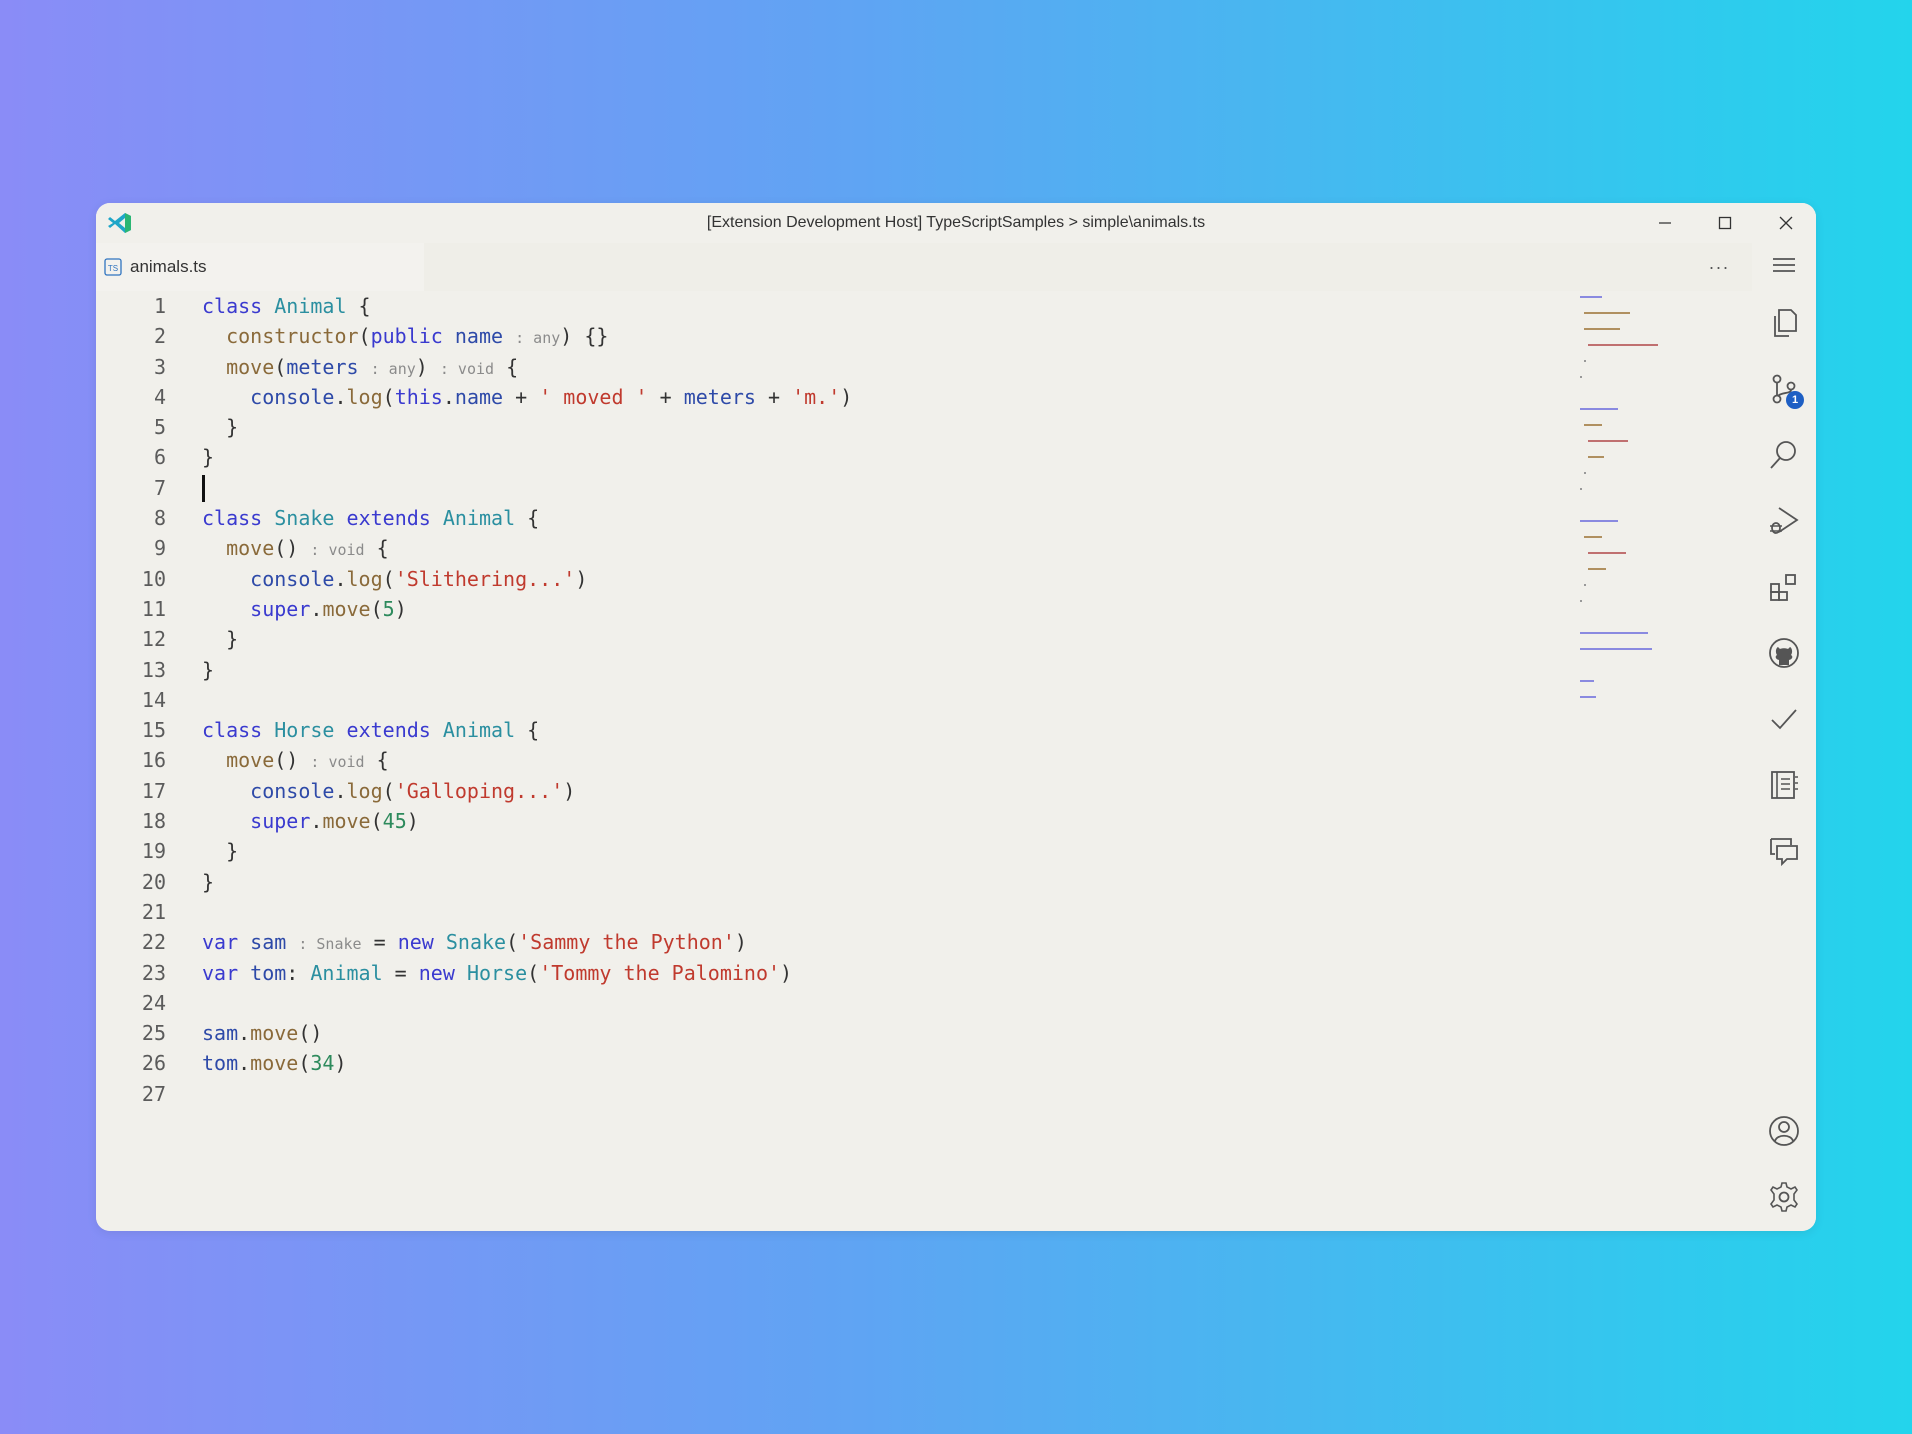  I want to click on minimize-icon, so click(1665, 223).